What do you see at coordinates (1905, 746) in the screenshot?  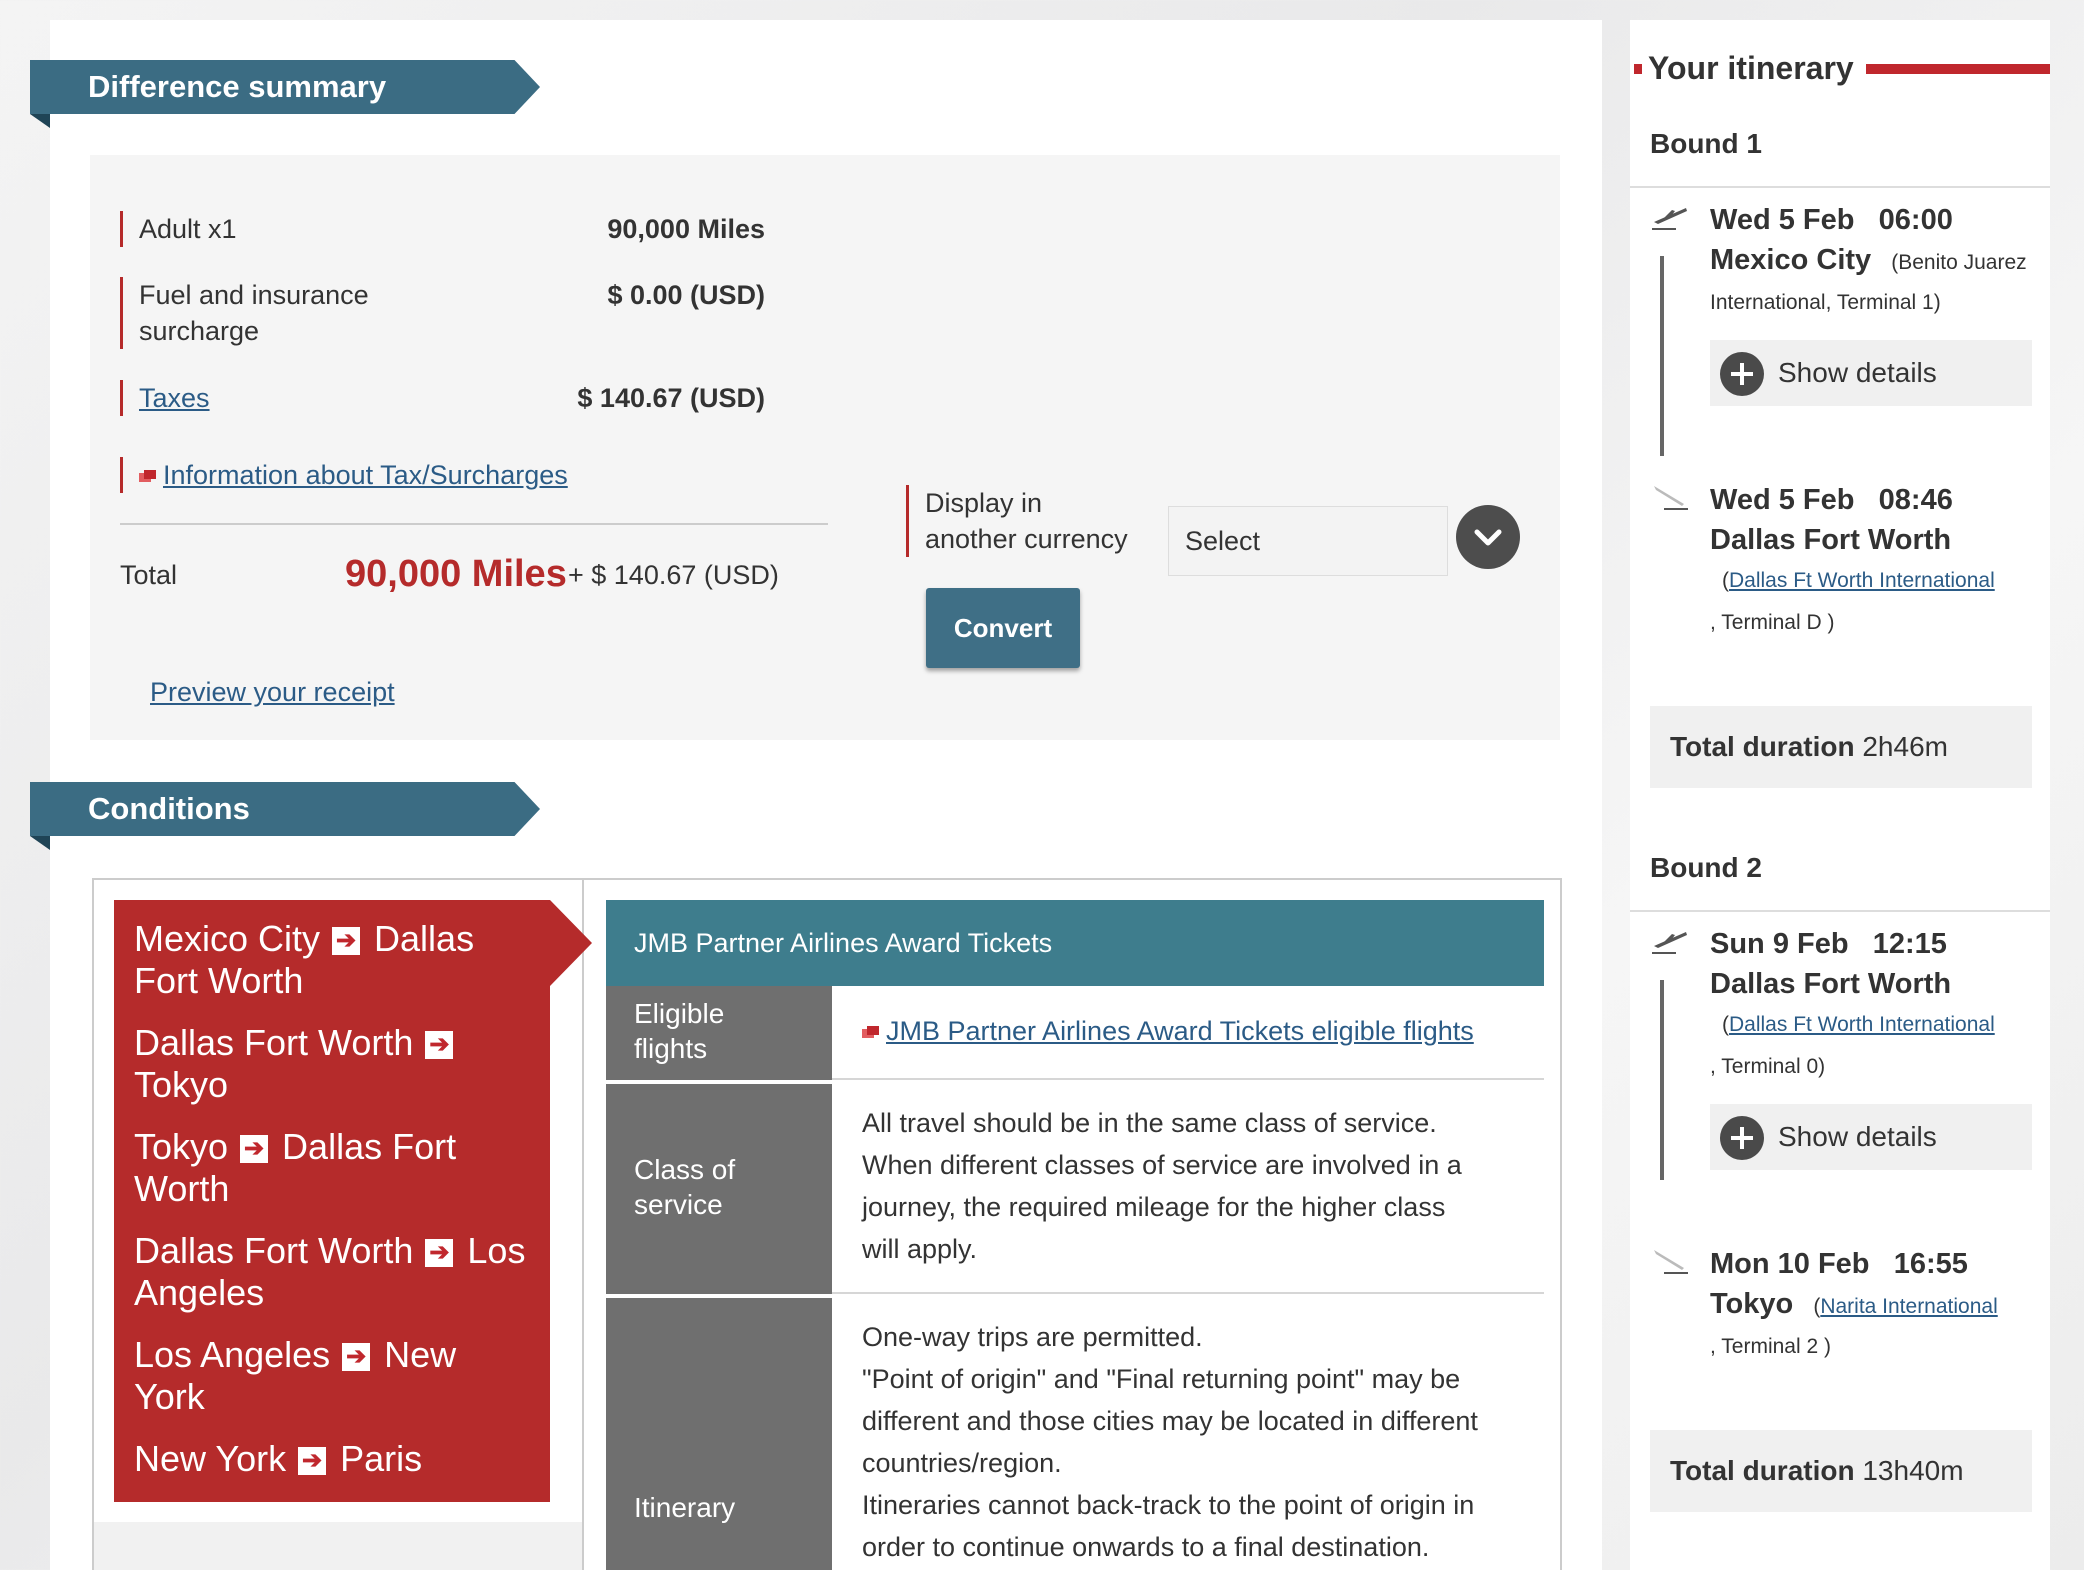 I see `total-duration-value: 2h46m` at bounding box center [1905, 746].